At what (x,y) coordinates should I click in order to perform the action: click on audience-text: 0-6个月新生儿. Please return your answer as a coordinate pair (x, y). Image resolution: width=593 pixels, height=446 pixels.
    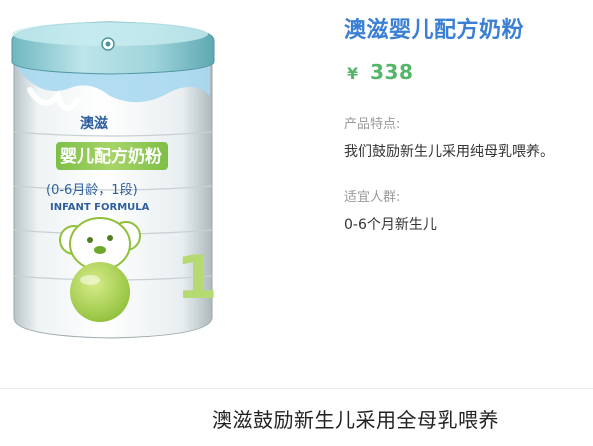
    Looking at the image, I should click on (390, 225).